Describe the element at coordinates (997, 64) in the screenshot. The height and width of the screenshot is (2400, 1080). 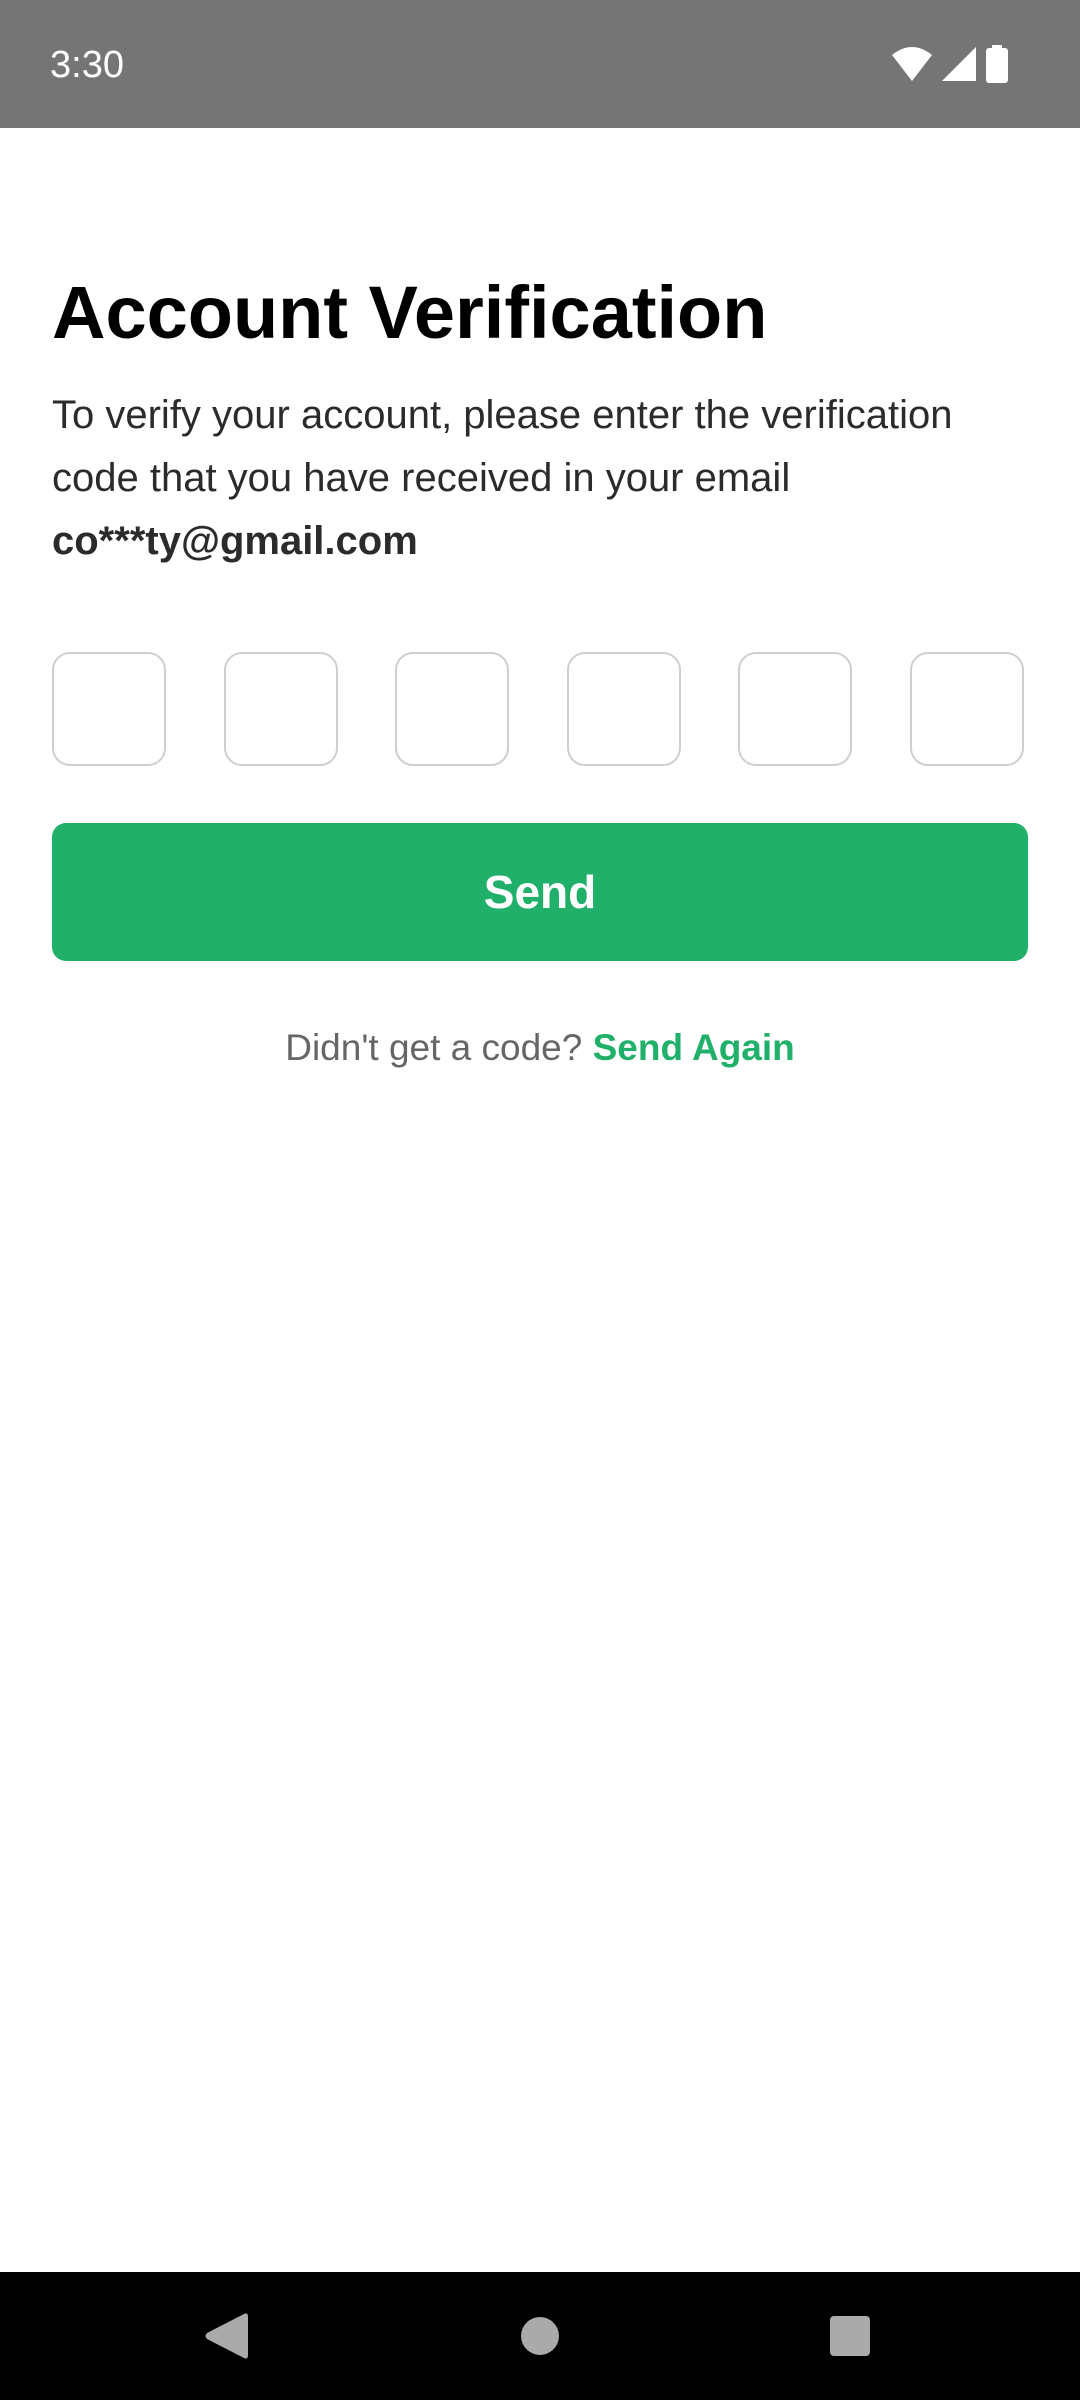
I see `battery-icon` at that location.